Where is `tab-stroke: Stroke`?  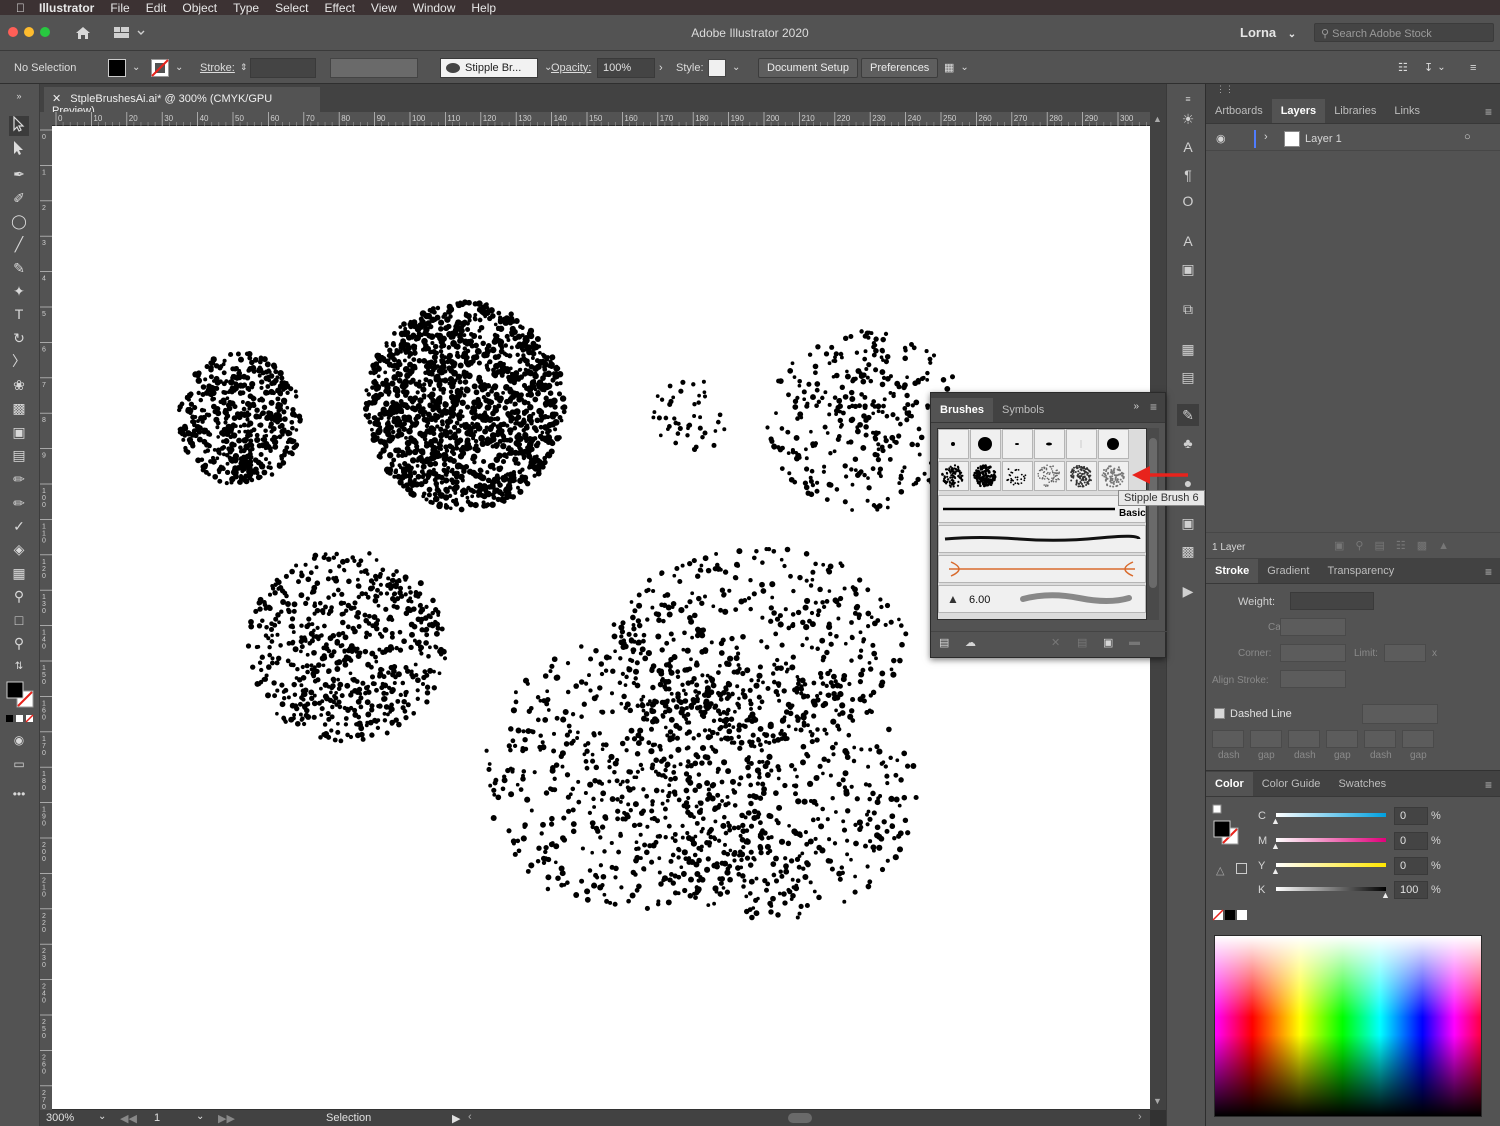
tab-stroke: Stroke is located at coordinates (1232, 571).